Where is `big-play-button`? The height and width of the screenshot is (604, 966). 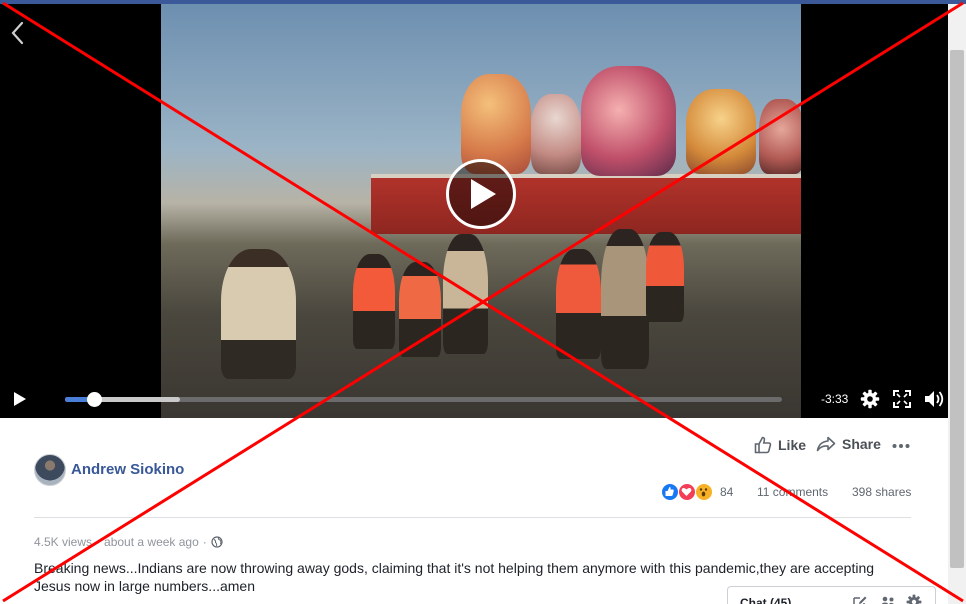 big-play-button is located at coordinates (481, 194).